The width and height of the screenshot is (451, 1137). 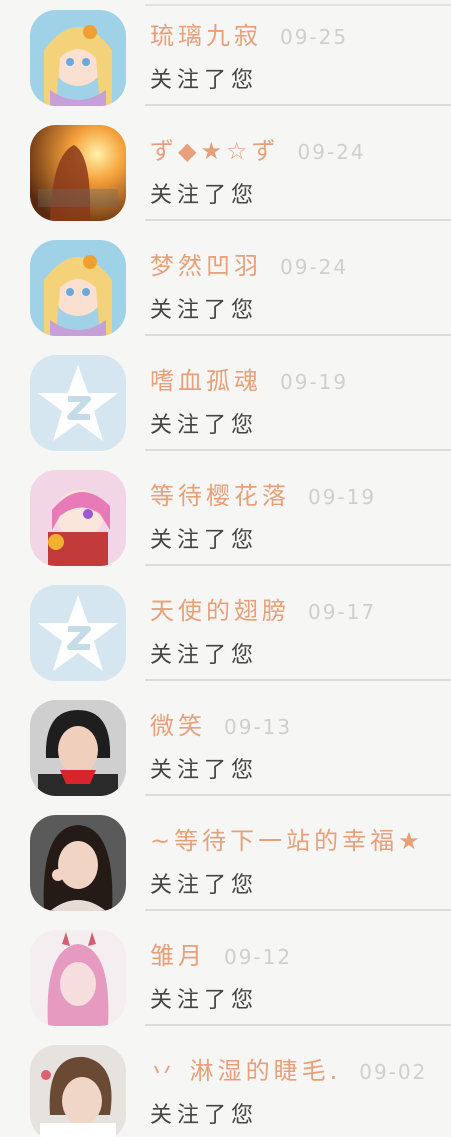 I want to click on user-name: 嗜血孤魂, so click(x=206, y=381).